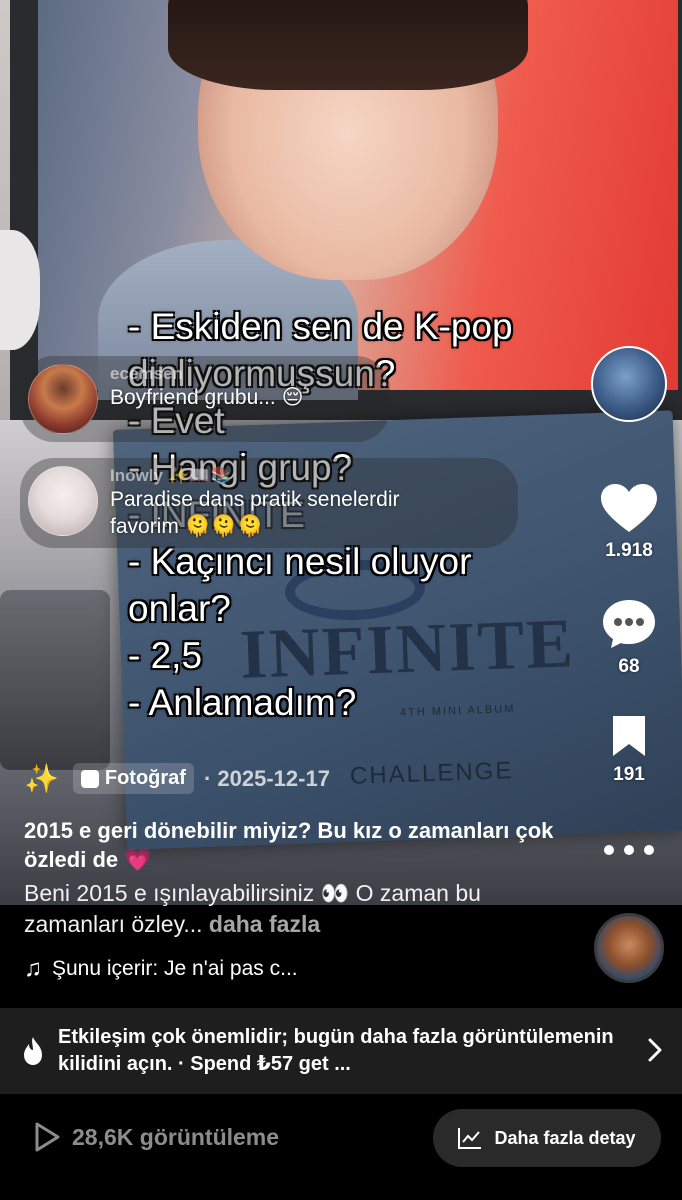 The image size is (682, 1200). What do you see at coordinates (266, 778) in the screenshot?
I see `post-date: · 2025-12-17` at bounding box center [266, 778].